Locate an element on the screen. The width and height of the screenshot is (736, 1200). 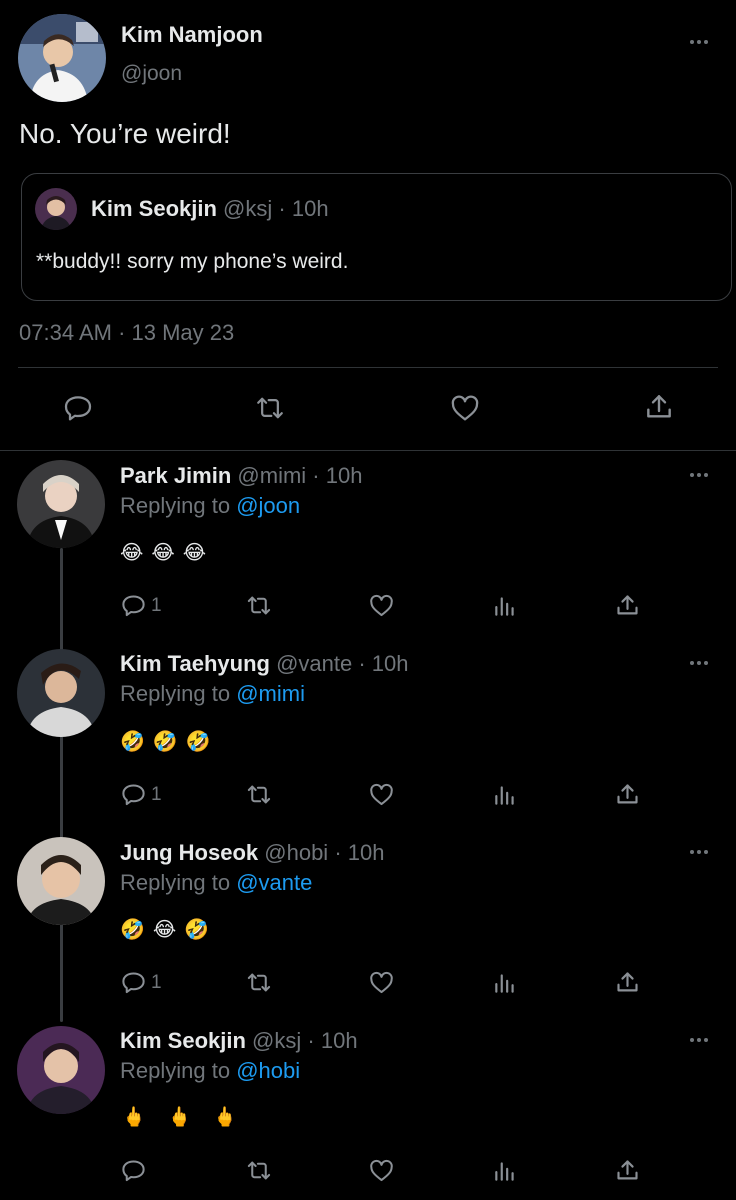
replying-to-handle: @mimi is located at coordinates (270, 693).